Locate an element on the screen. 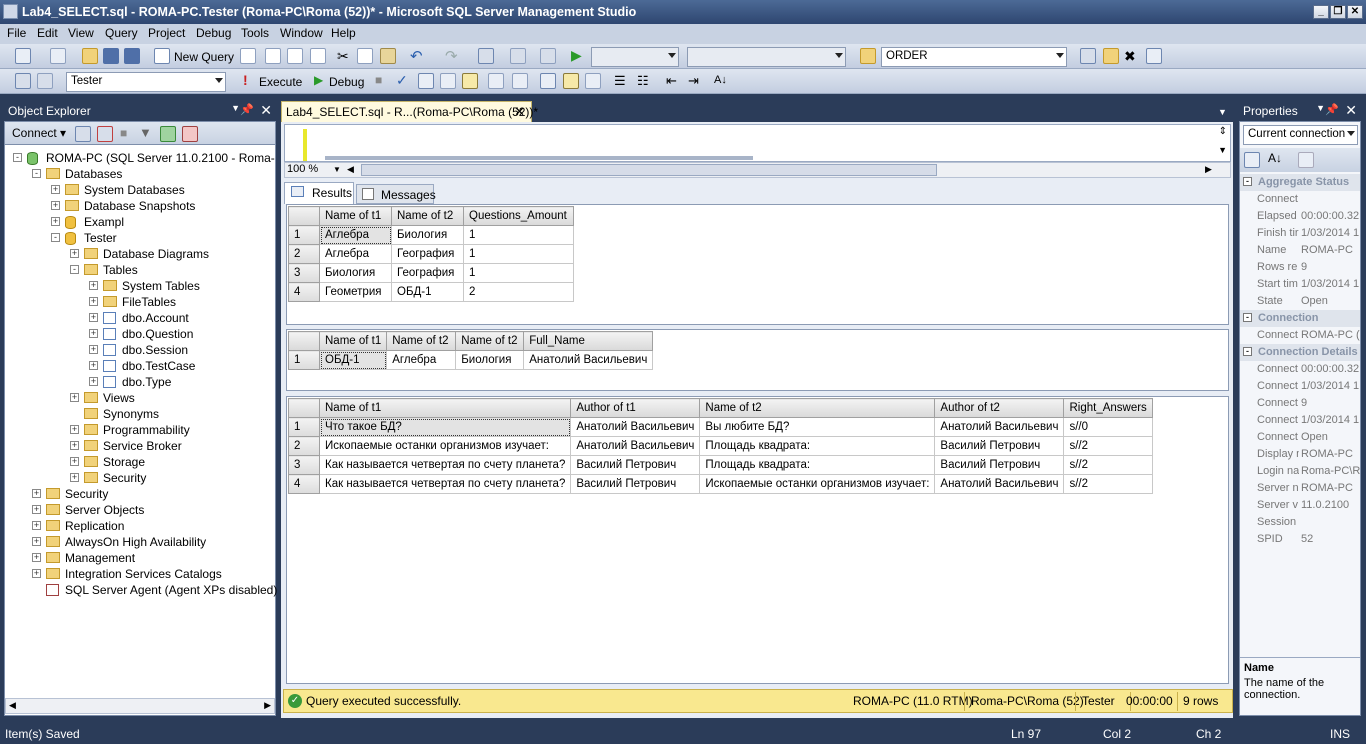 This screenshot has height=744, width=1366. menu-debug: Debug is located at coordinates (213, 33).